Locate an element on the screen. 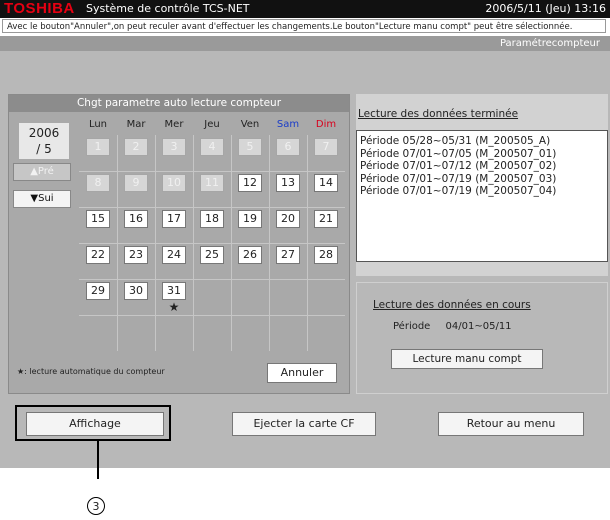 The width and height of the screenshot is (610, 520). day-button-2: 2 is located at coordinates (136, 147).